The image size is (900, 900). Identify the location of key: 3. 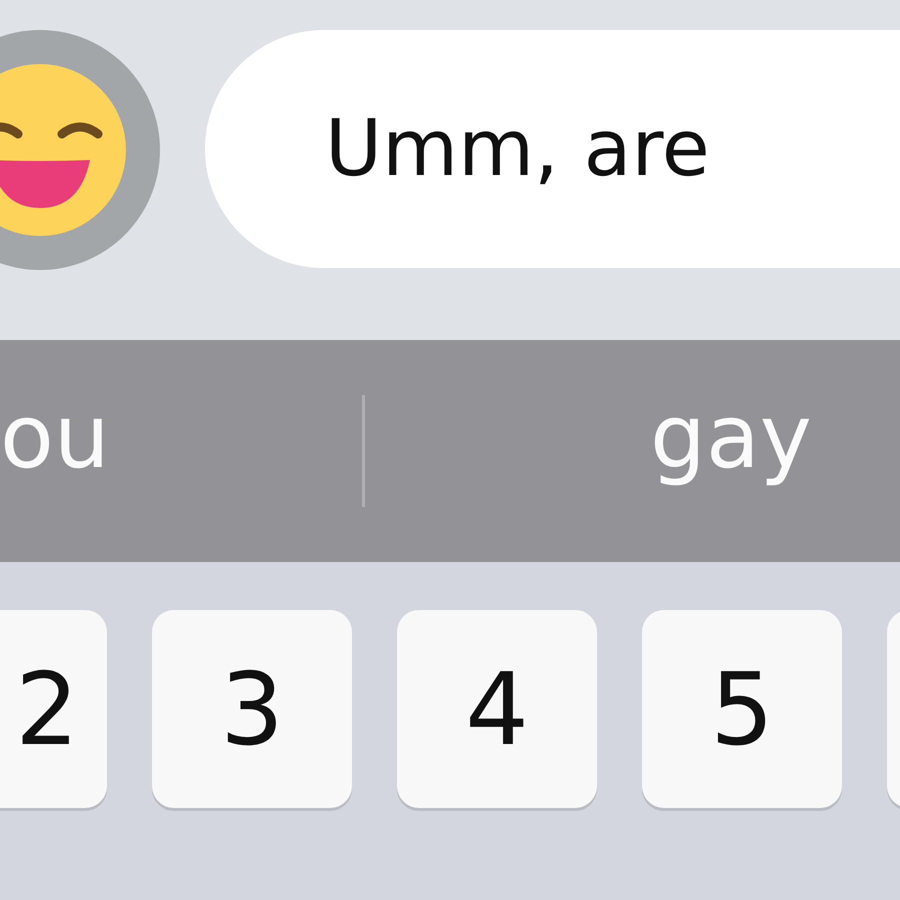
(252, 709).